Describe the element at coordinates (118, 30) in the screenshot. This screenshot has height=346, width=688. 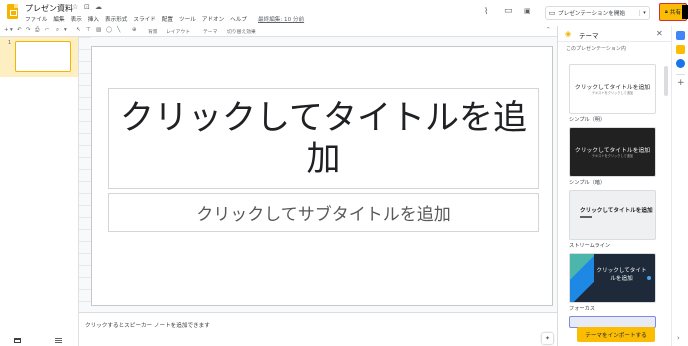
I see `line-icon: ╲` at that location.